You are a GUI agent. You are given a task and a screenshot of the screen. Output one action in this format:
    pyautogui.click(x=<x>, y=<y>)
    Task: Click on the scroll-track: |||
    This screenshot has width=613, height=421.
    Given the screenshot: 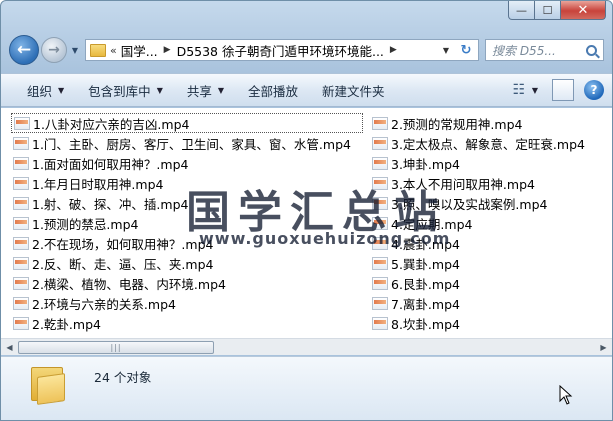 What is the action you would take?
    pyautogui.click(x=306, y=347)
    